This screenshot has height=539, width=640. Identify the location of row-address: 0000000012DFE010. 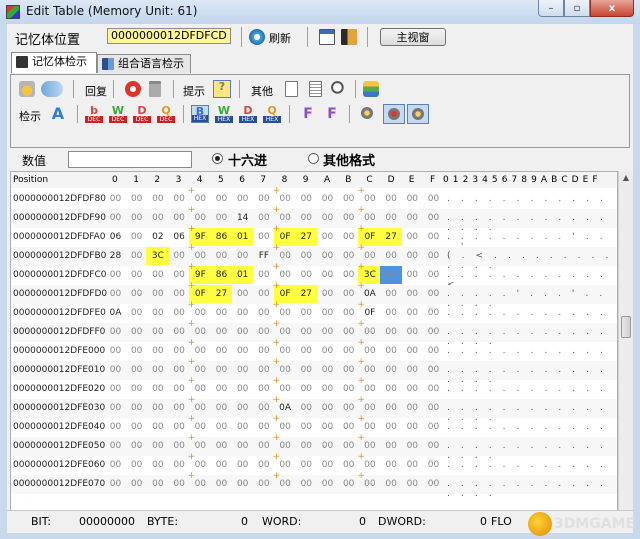
(59, 370).